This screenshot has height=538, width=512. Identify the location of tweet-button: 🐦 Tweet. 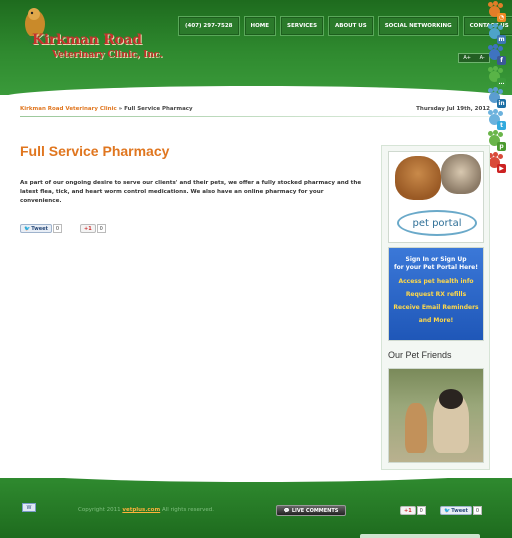
(36, 228).